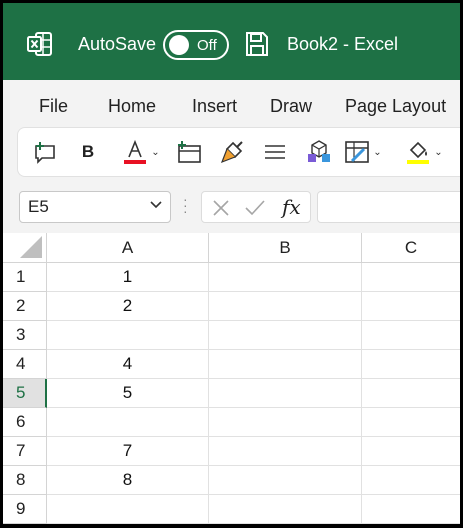  I want to click on tab-draw: Draw, so click(291, 106).